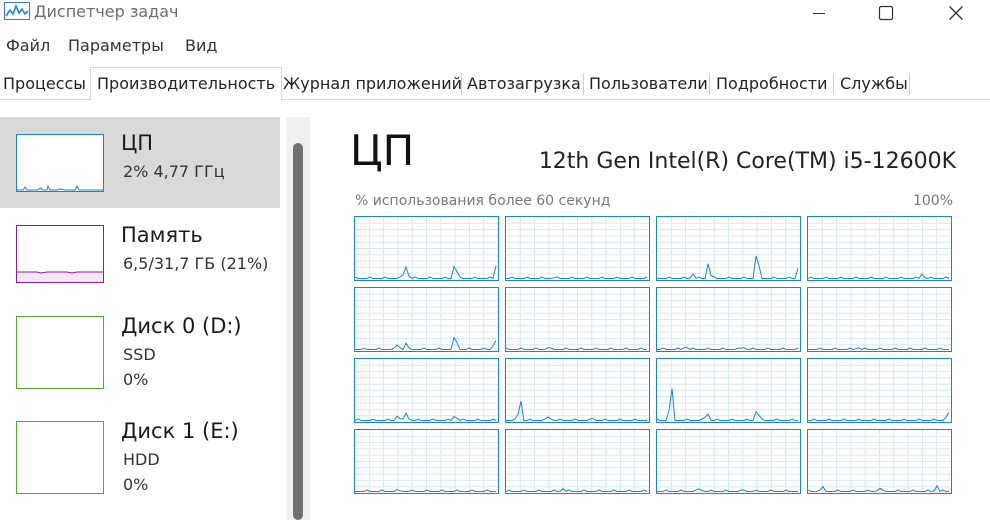  I want to click on sidebar-value-memory: 6,5/31,7 ГБ (21%), so click(196, 263).